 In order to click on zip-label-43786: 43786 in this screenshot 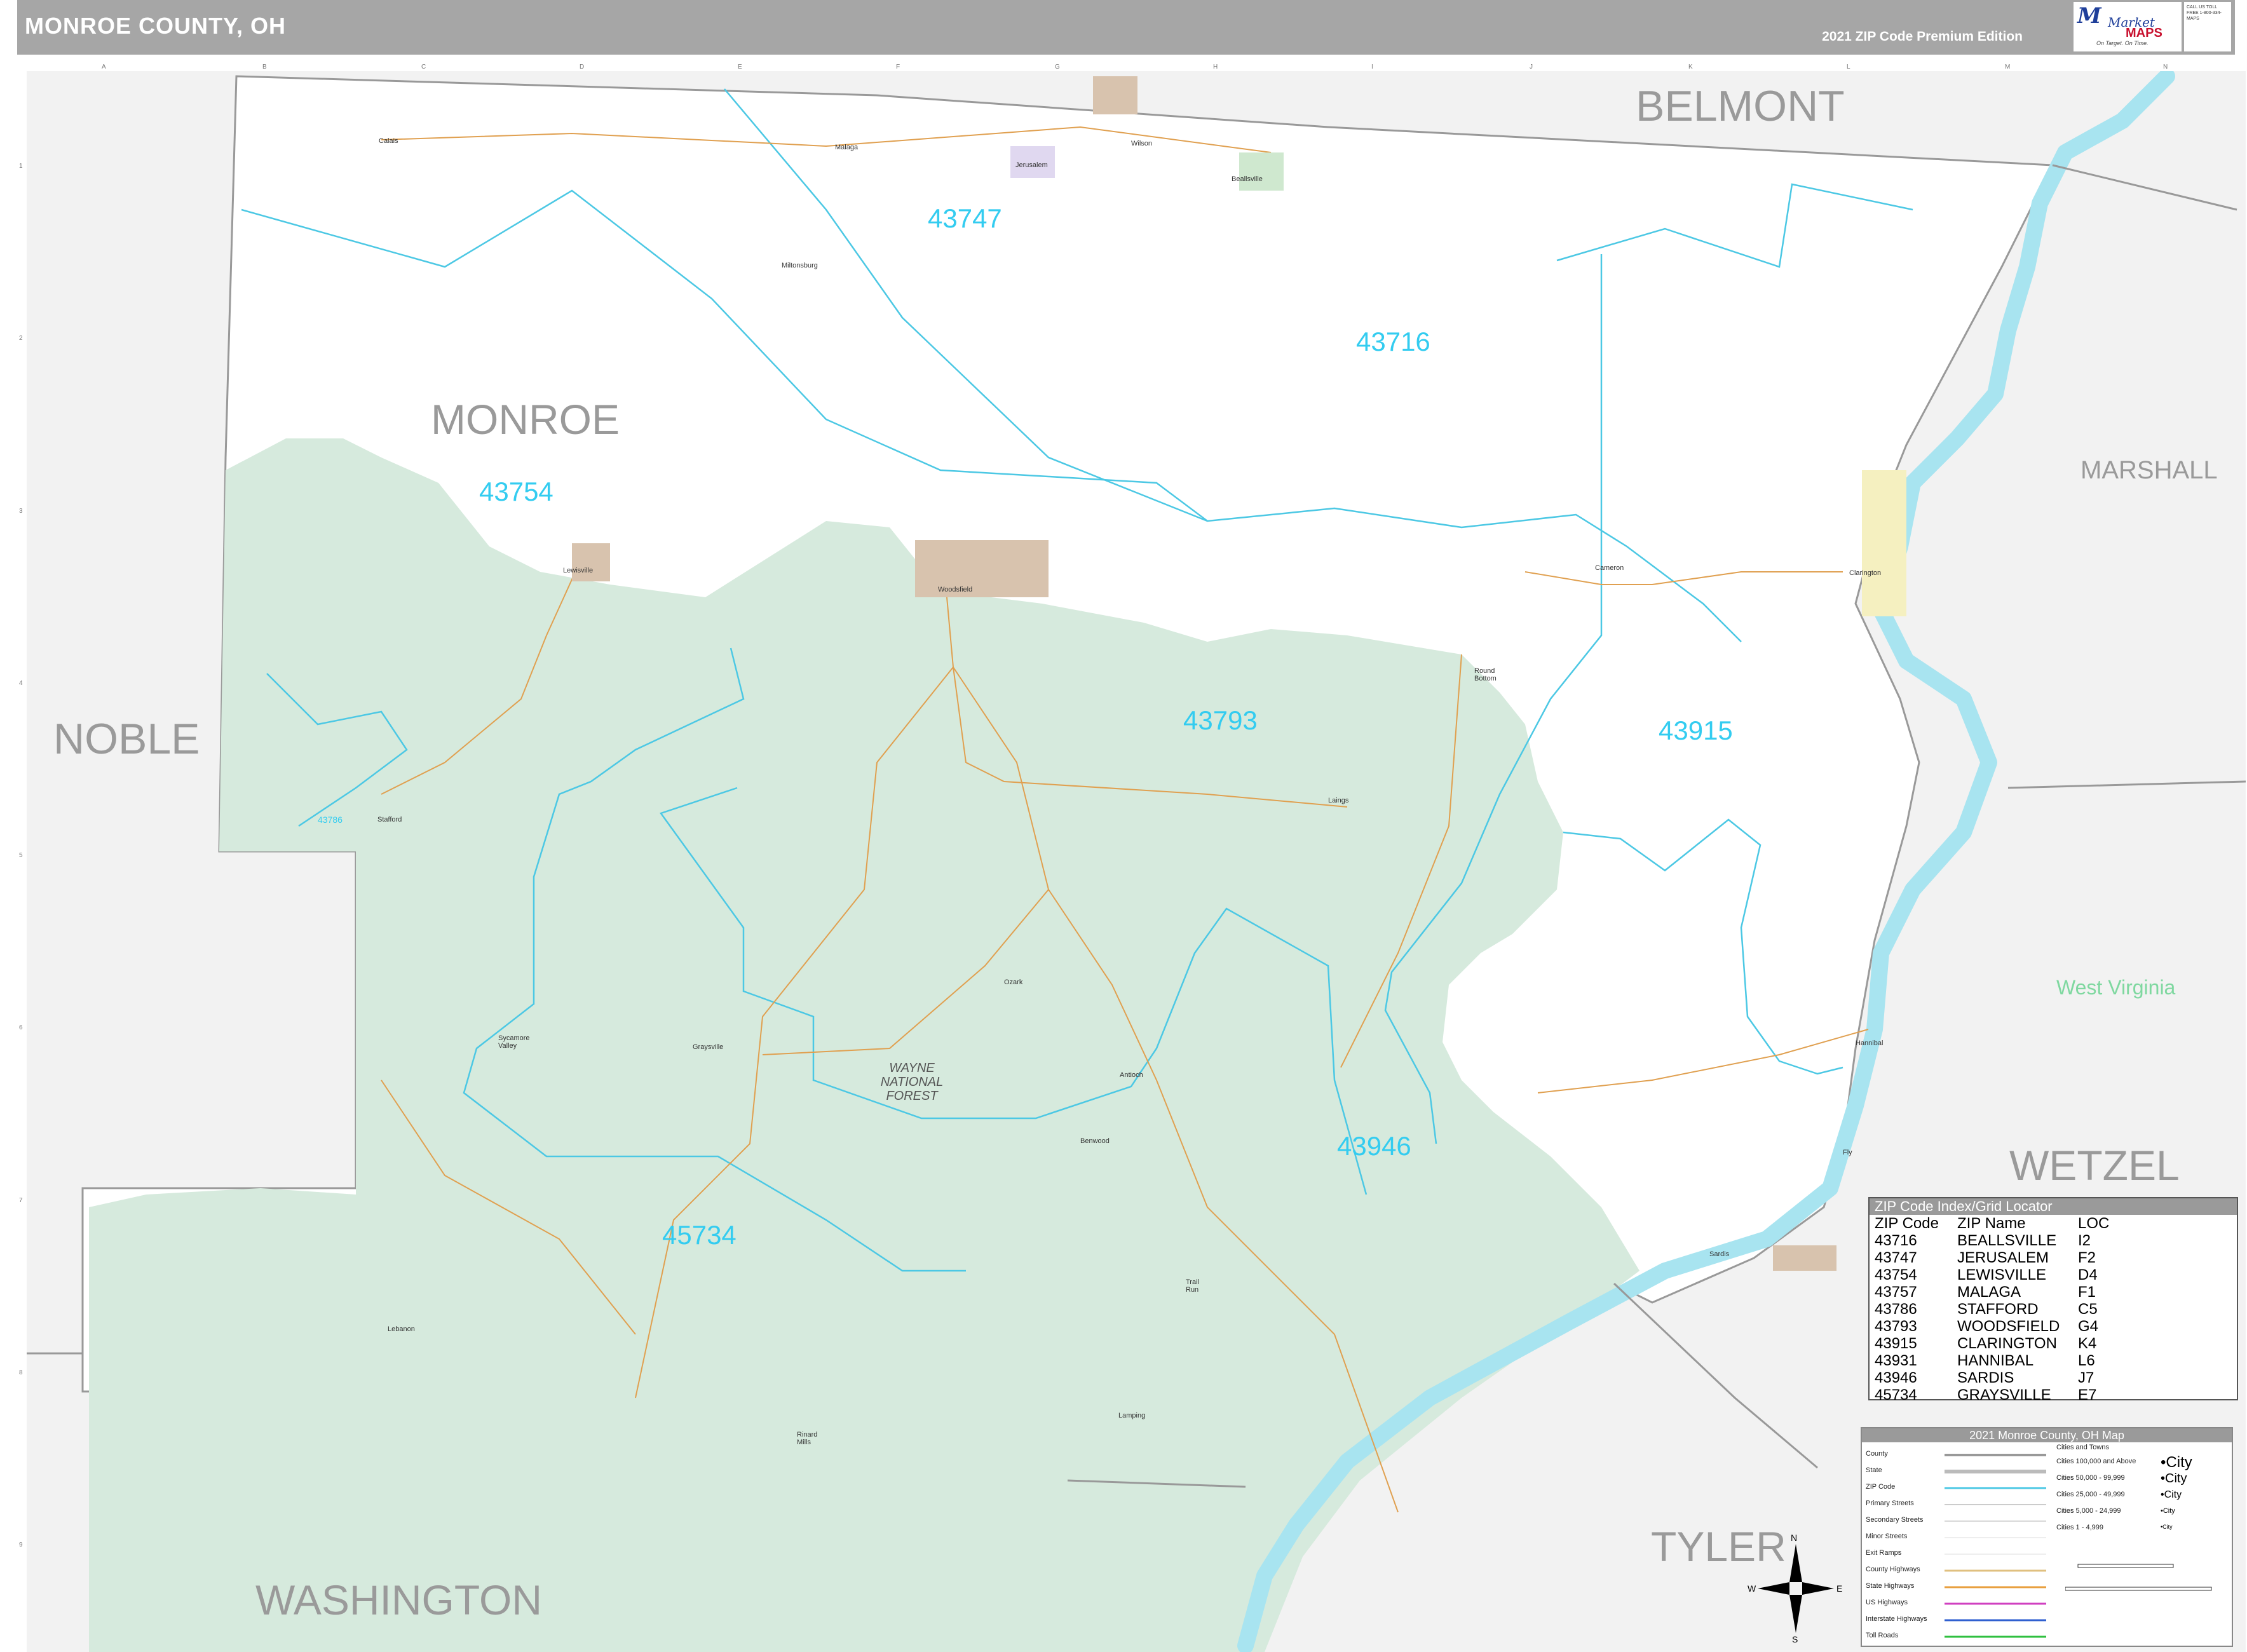, I will do `click(330, 820)`.